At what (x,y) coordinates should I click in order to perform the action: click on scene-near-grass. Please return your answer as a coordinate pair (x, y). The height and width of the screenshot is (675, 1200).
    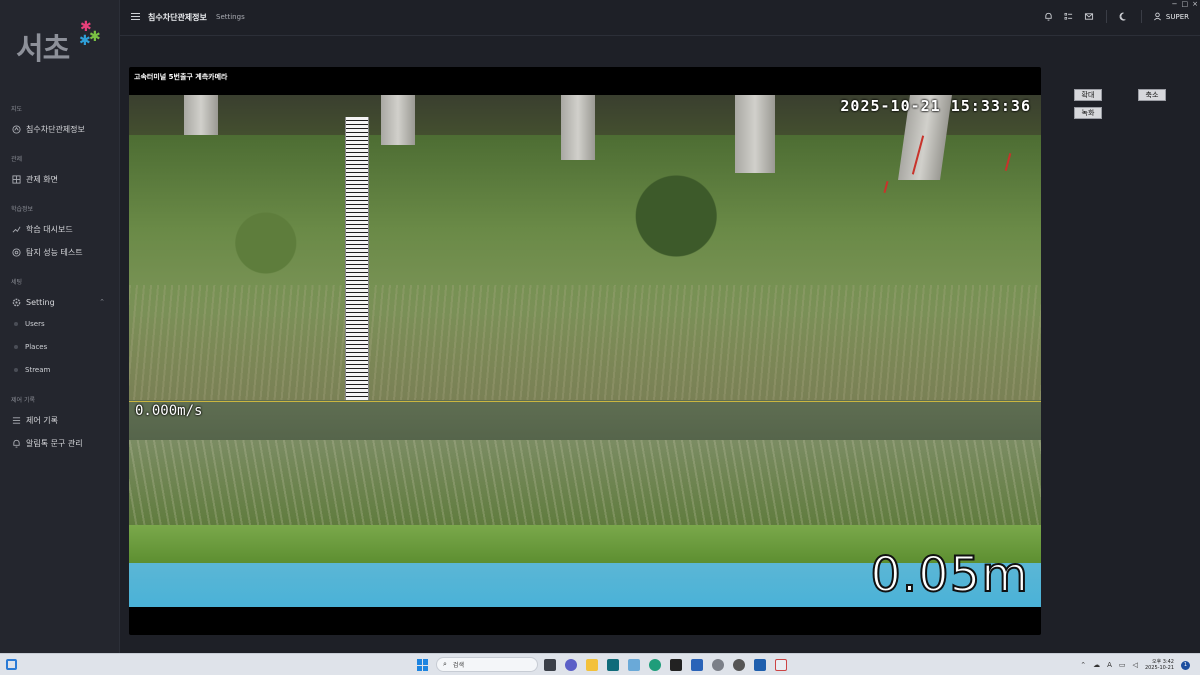
    Looking at the image, I should click on (585, 487).